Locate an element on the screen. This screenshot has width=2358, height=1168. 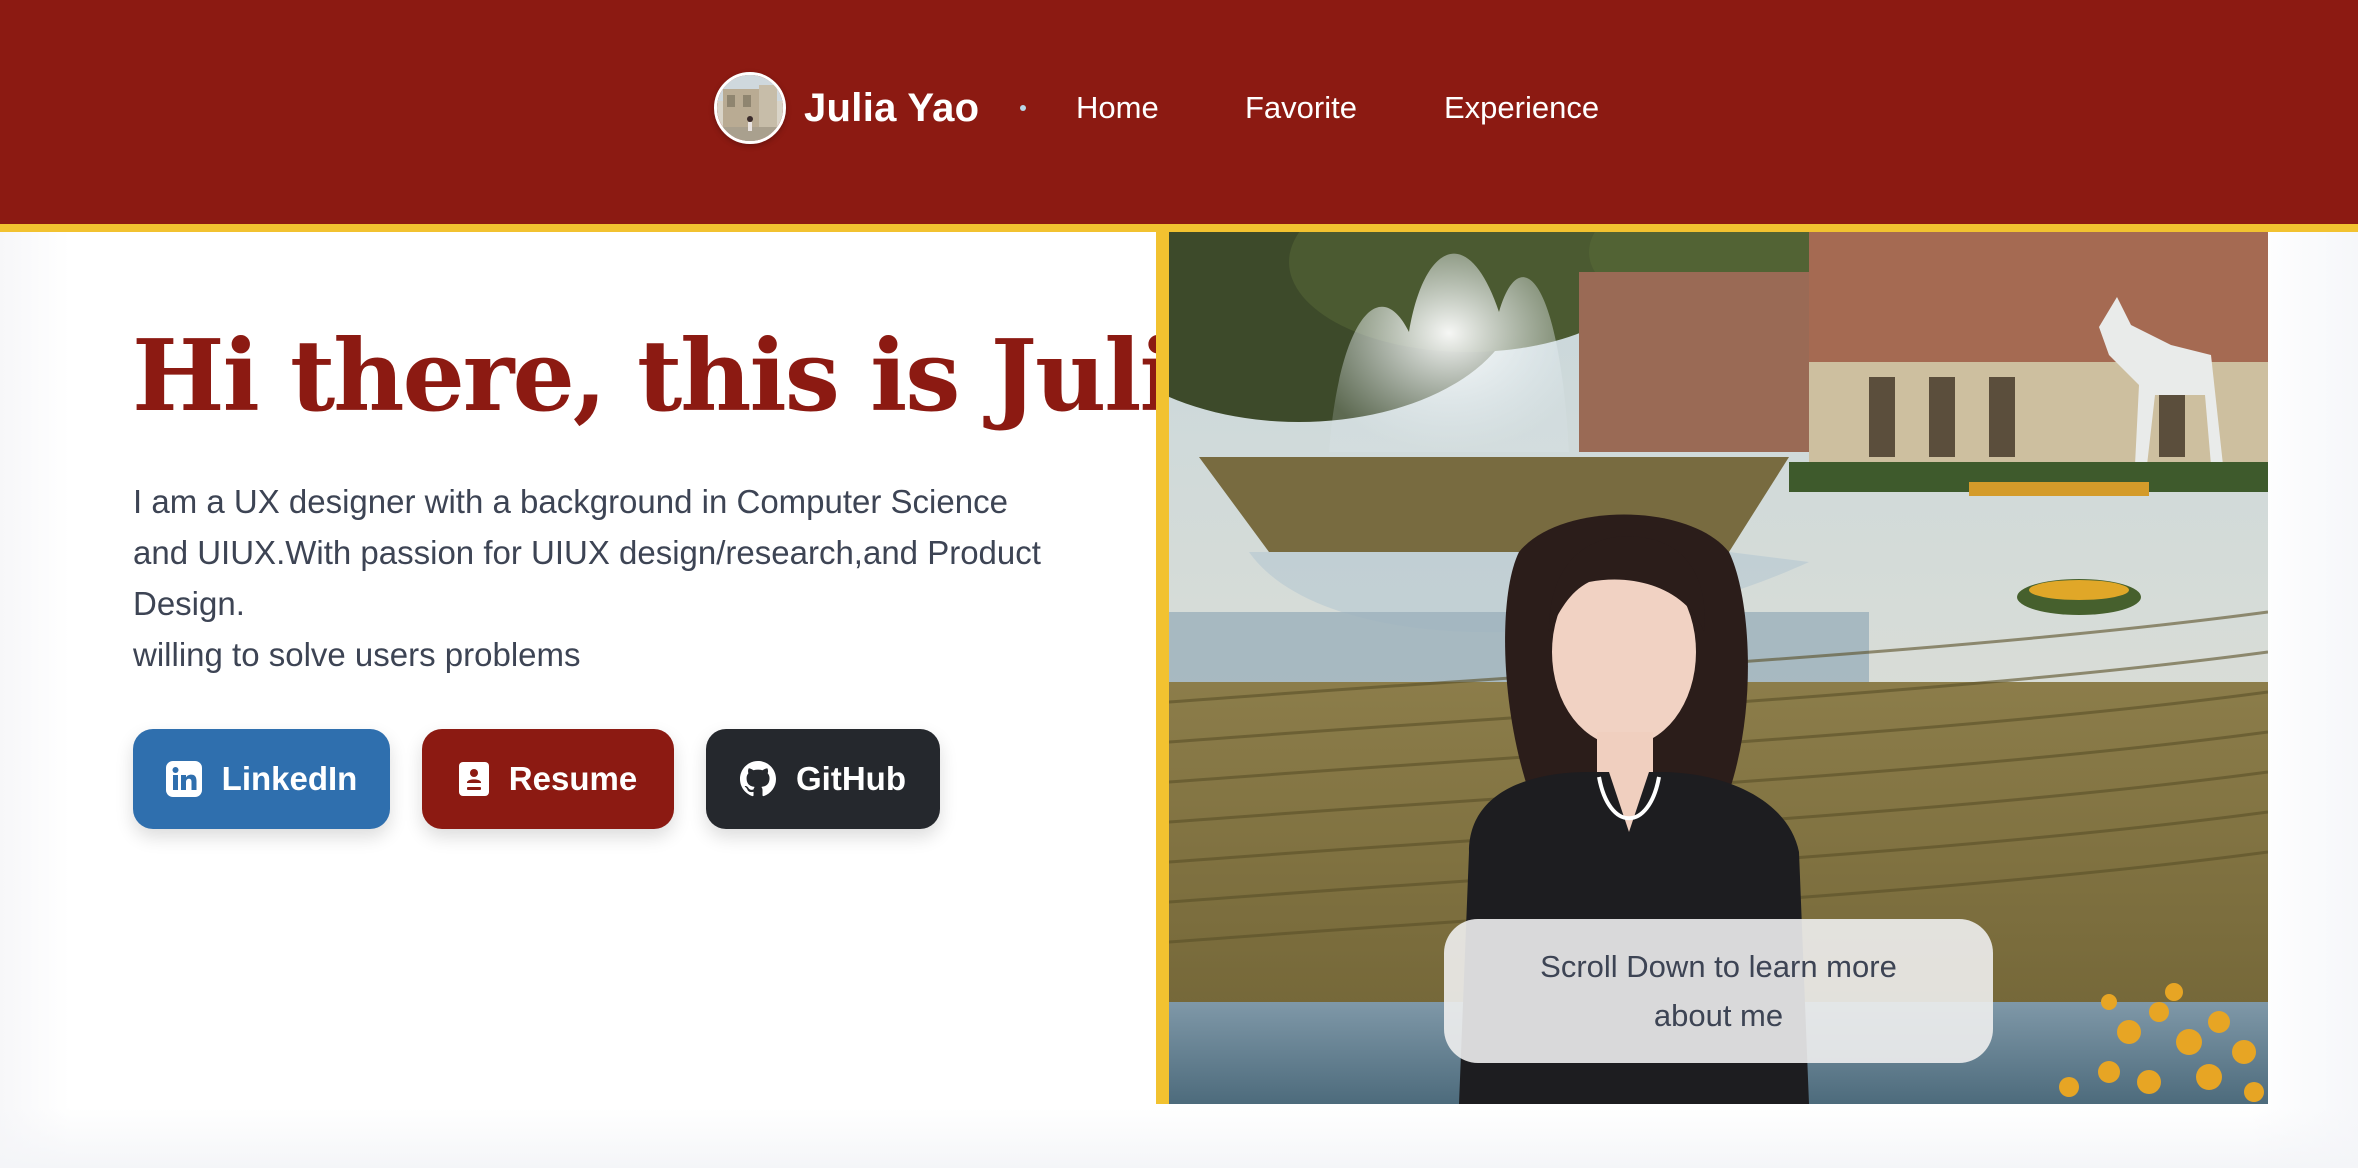
linkedin-button-label: LinkedIn is located at coordinates (289, 778).